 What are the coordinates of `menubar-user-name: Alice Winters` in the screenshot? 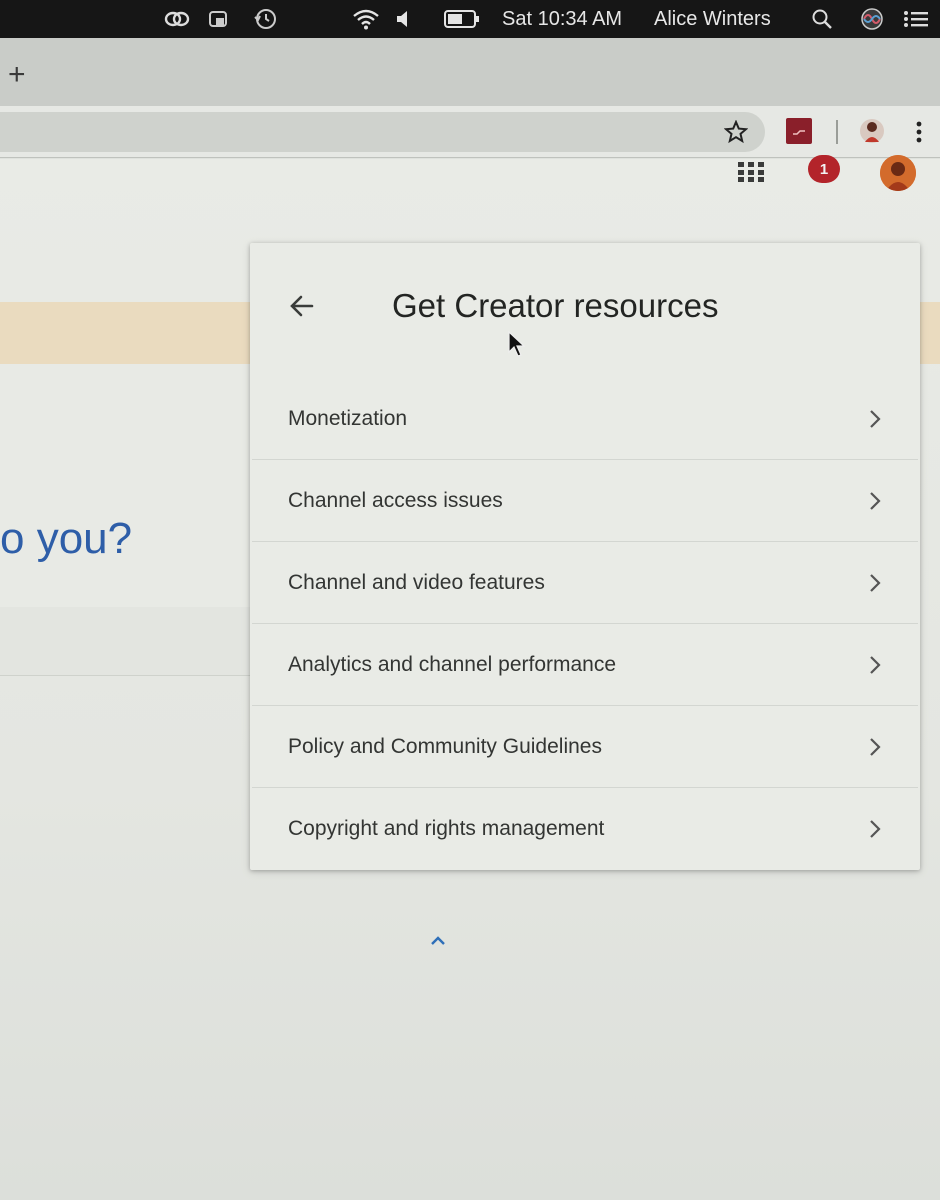 It's located at (712, 19).